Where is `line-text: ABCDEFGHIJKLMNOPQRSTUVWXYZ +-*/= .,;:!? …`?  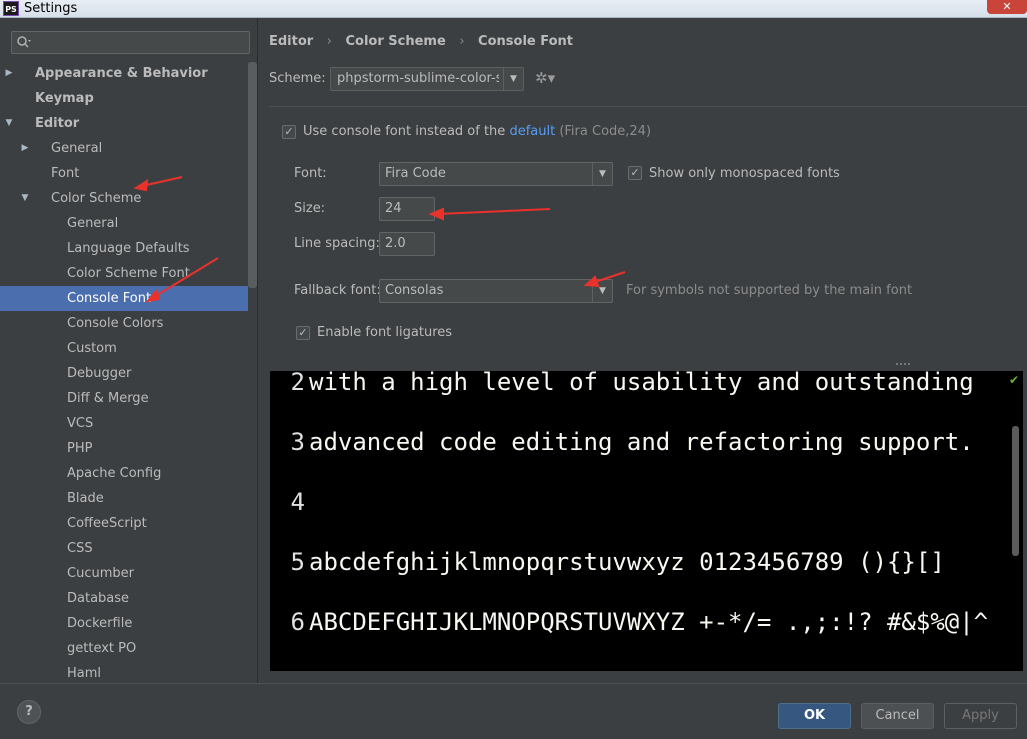 line-text: ABCDEFGHIJKLMNOPQRSTUVWXYZ +-*/= .,;:!? … is located at coordinates (649, 622).